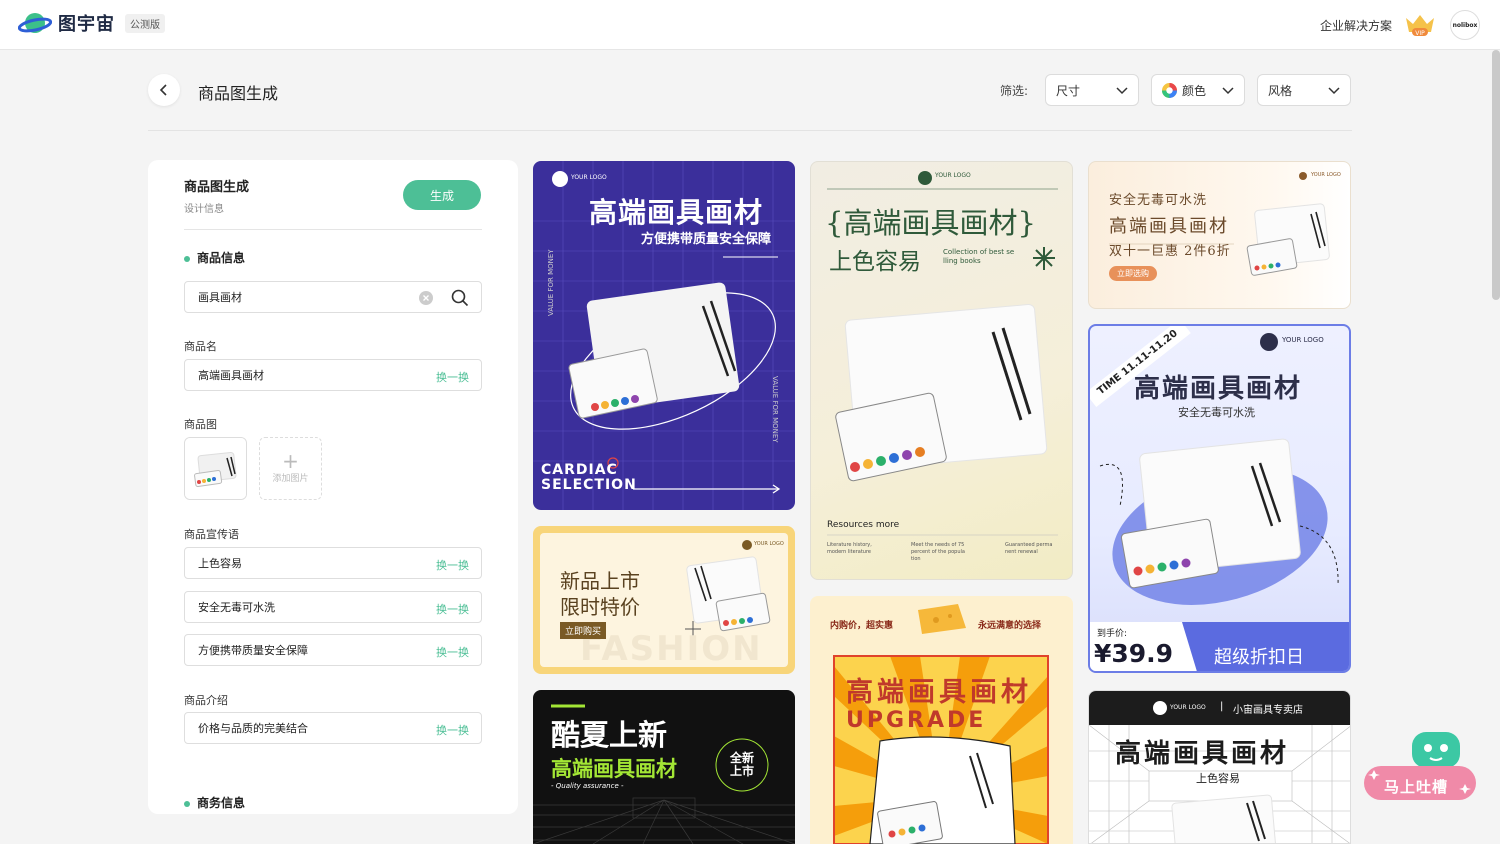 The width and height of the screenshot is (1500, 844). What do you see at coordinates (1420, 767) in the screenshot?
I see `feedback-button: 马上吐槽` at bounding box center [1420, 767].